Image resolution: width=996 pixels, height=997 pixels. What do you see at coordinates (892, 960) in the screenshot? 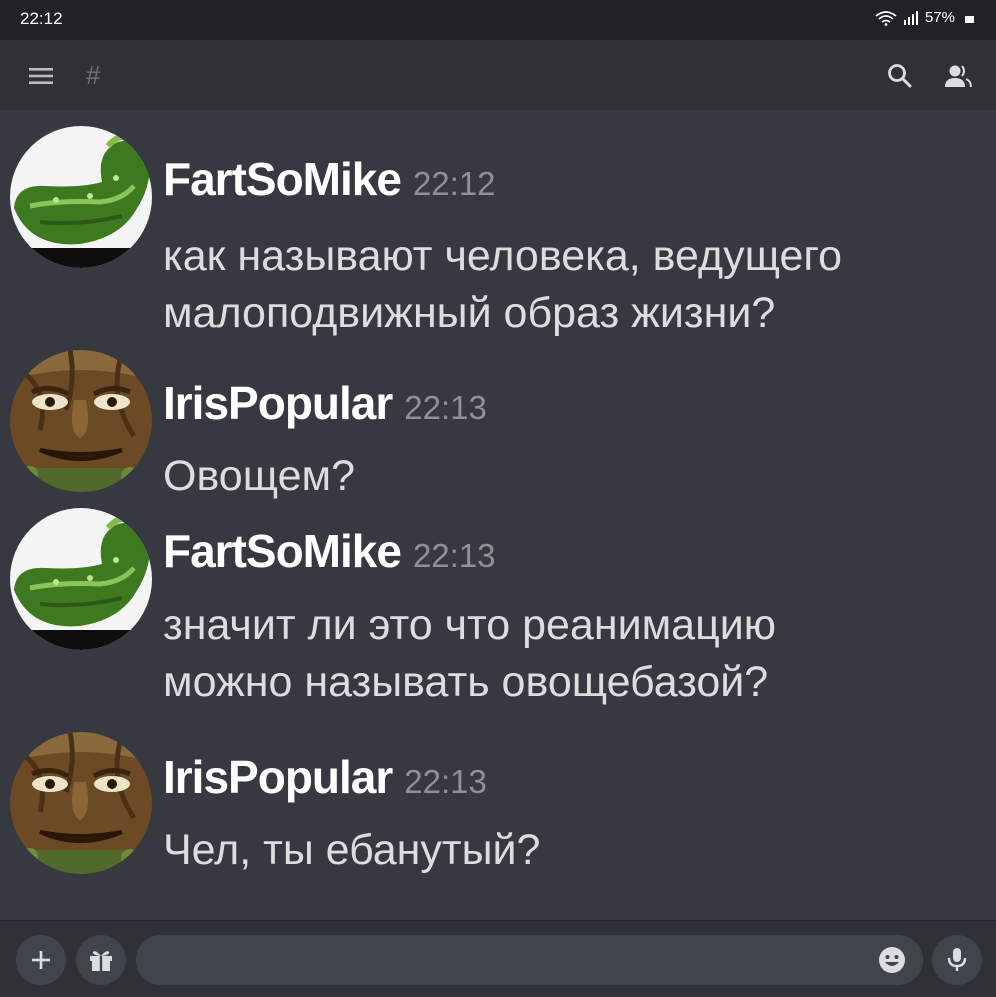
I see `emoji-icon` at bounding box center [892, 960].